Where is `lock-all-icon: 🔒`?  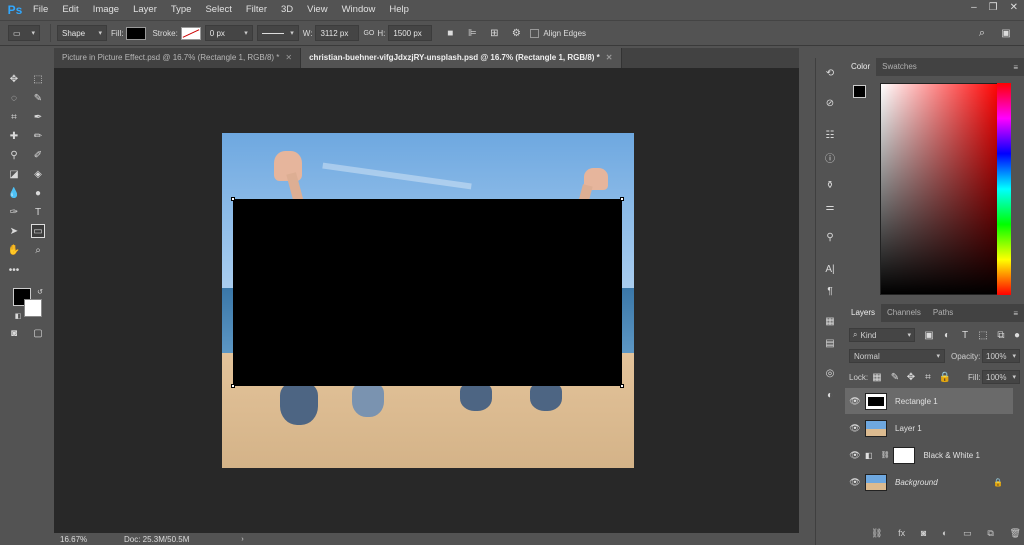 lock-all-icon: 🔒 is located at coordinates (945, 377).